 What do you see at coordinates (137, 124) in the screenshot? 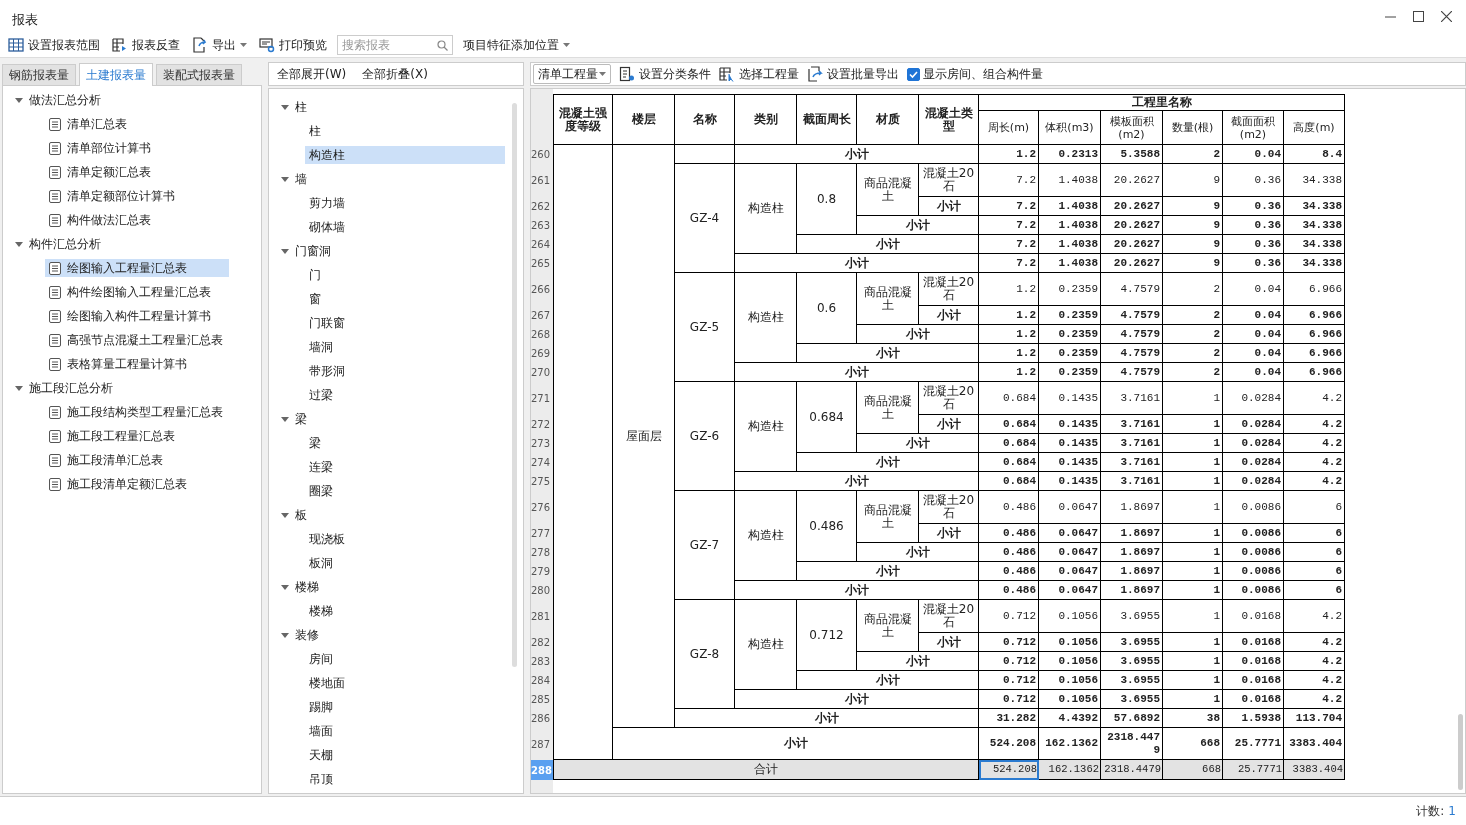
I see `tree-item: 清单汇总表` at bounding box center [137, 124].